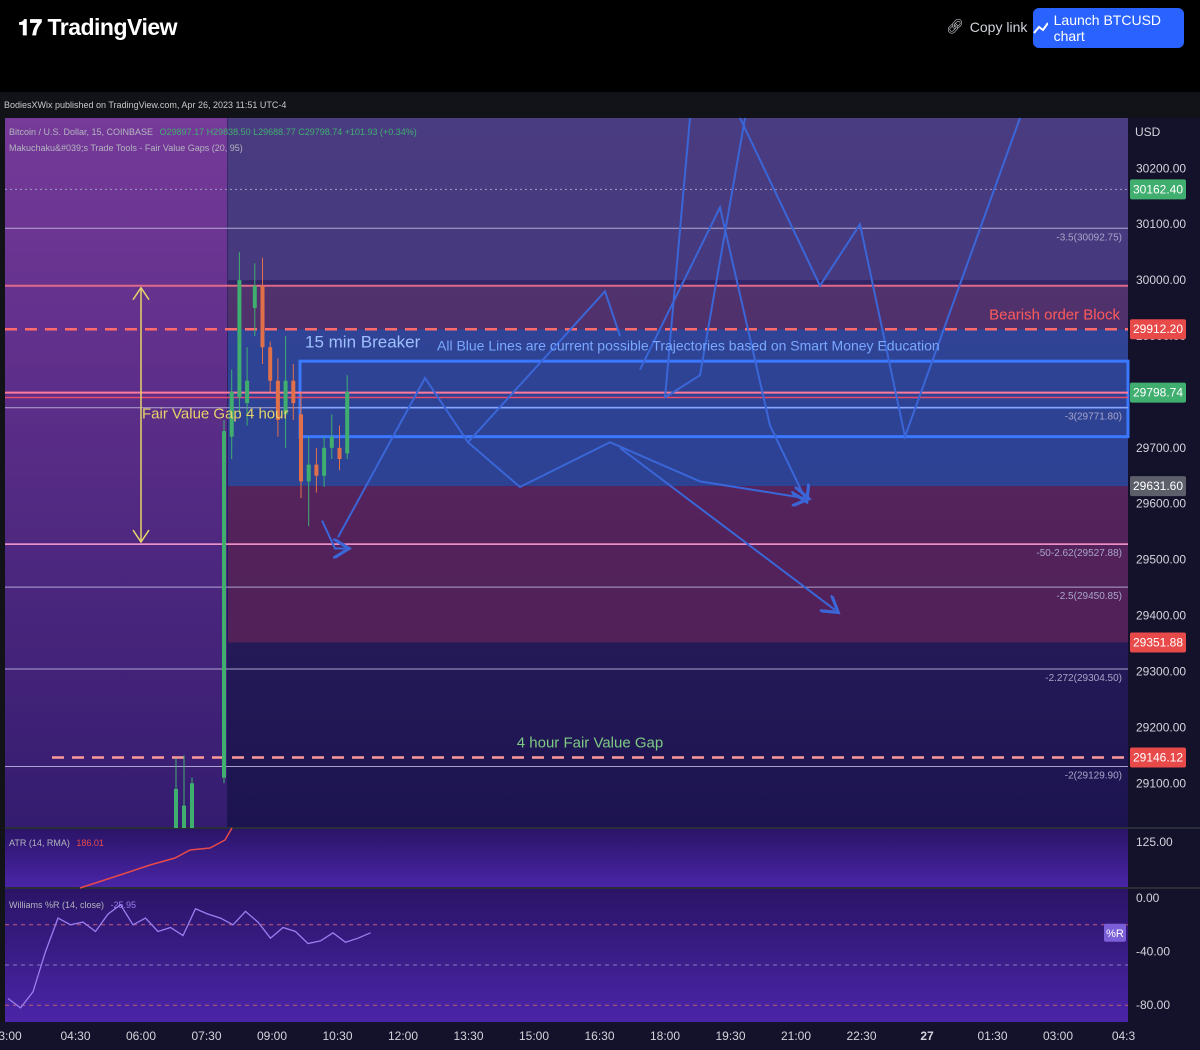 The image size is (1200, 1050). Describe the element at coordinates (123, 905) in the screenshot. I see `williams-value: -25.95` at that location.